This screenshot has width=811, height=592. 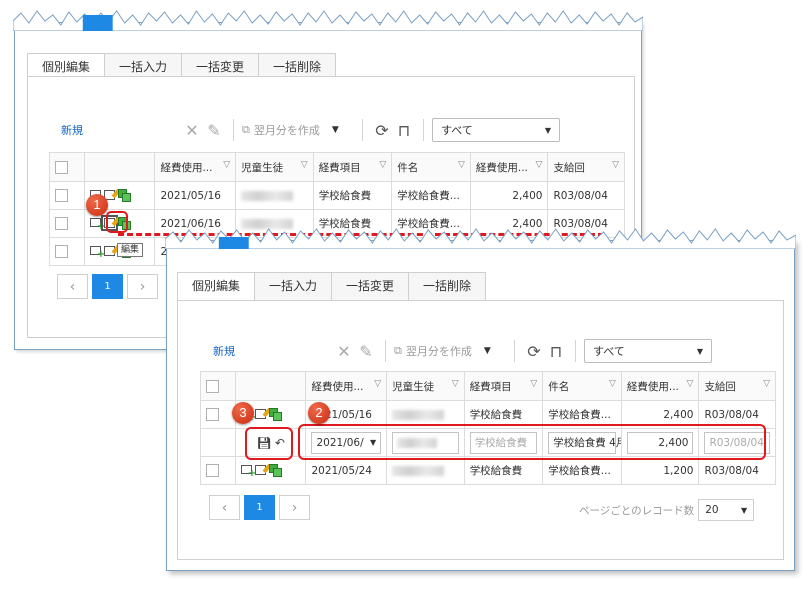 I want to click on row-actions, so click(x=271, y=470).